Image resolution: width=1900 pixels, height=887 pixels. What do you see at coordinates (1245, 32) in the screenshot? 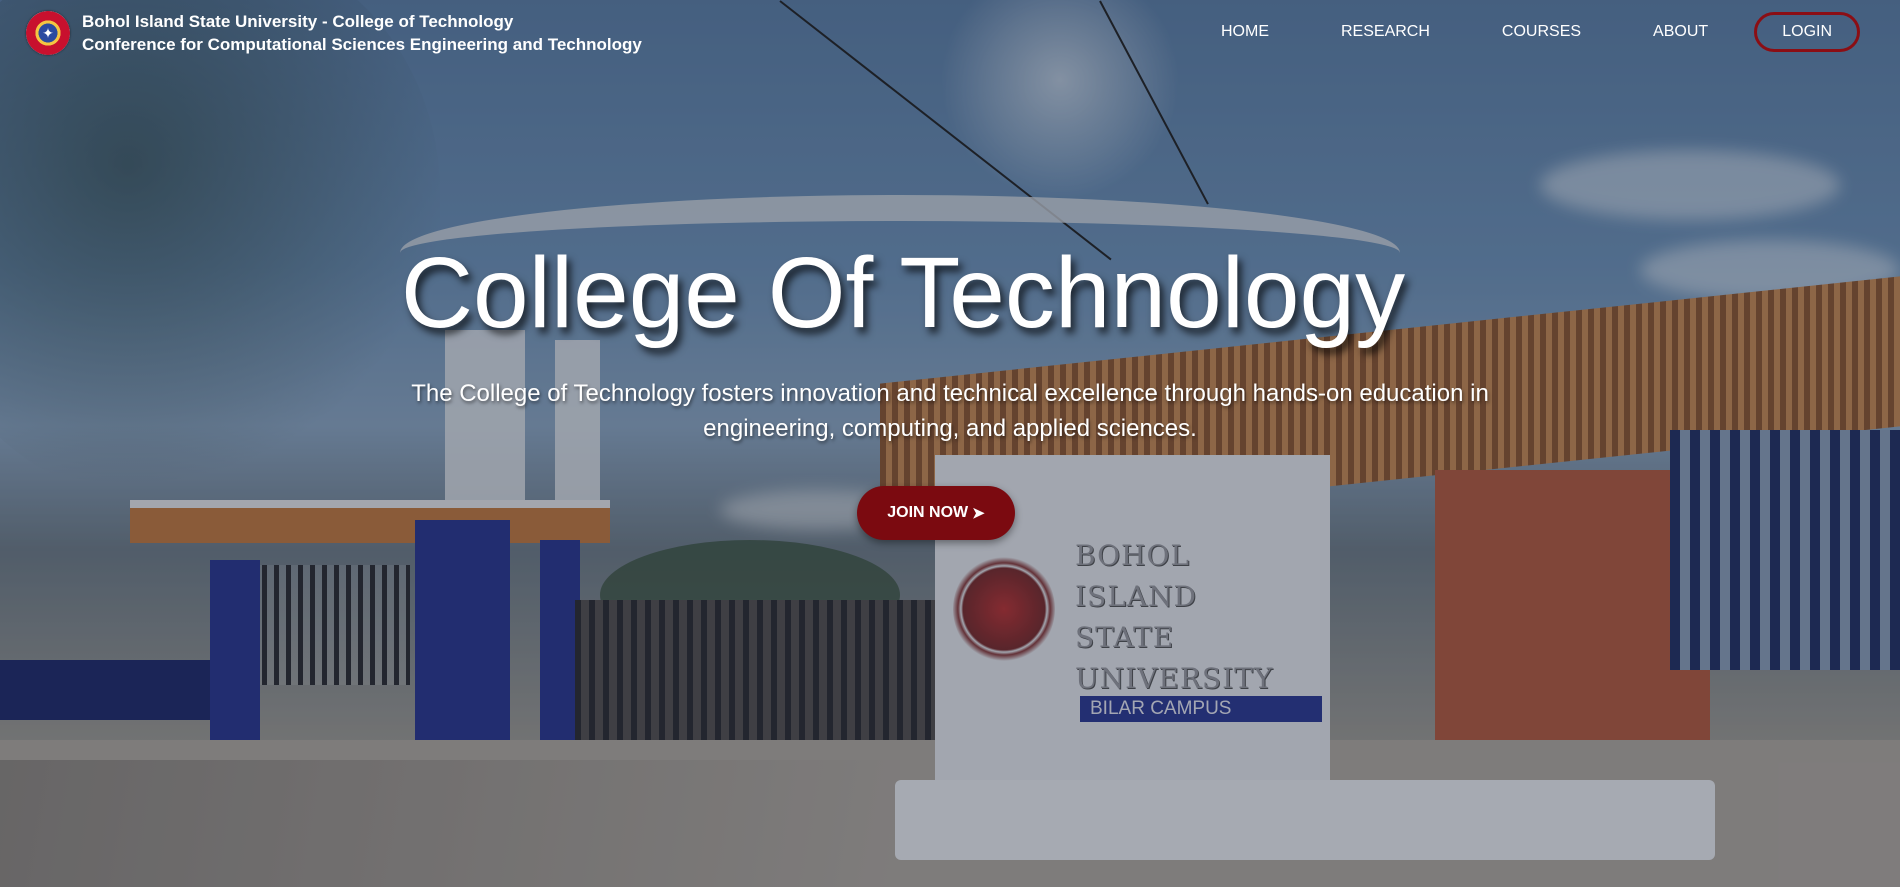
I see `nav-home: HOME` at bounding box center [1245, 32].